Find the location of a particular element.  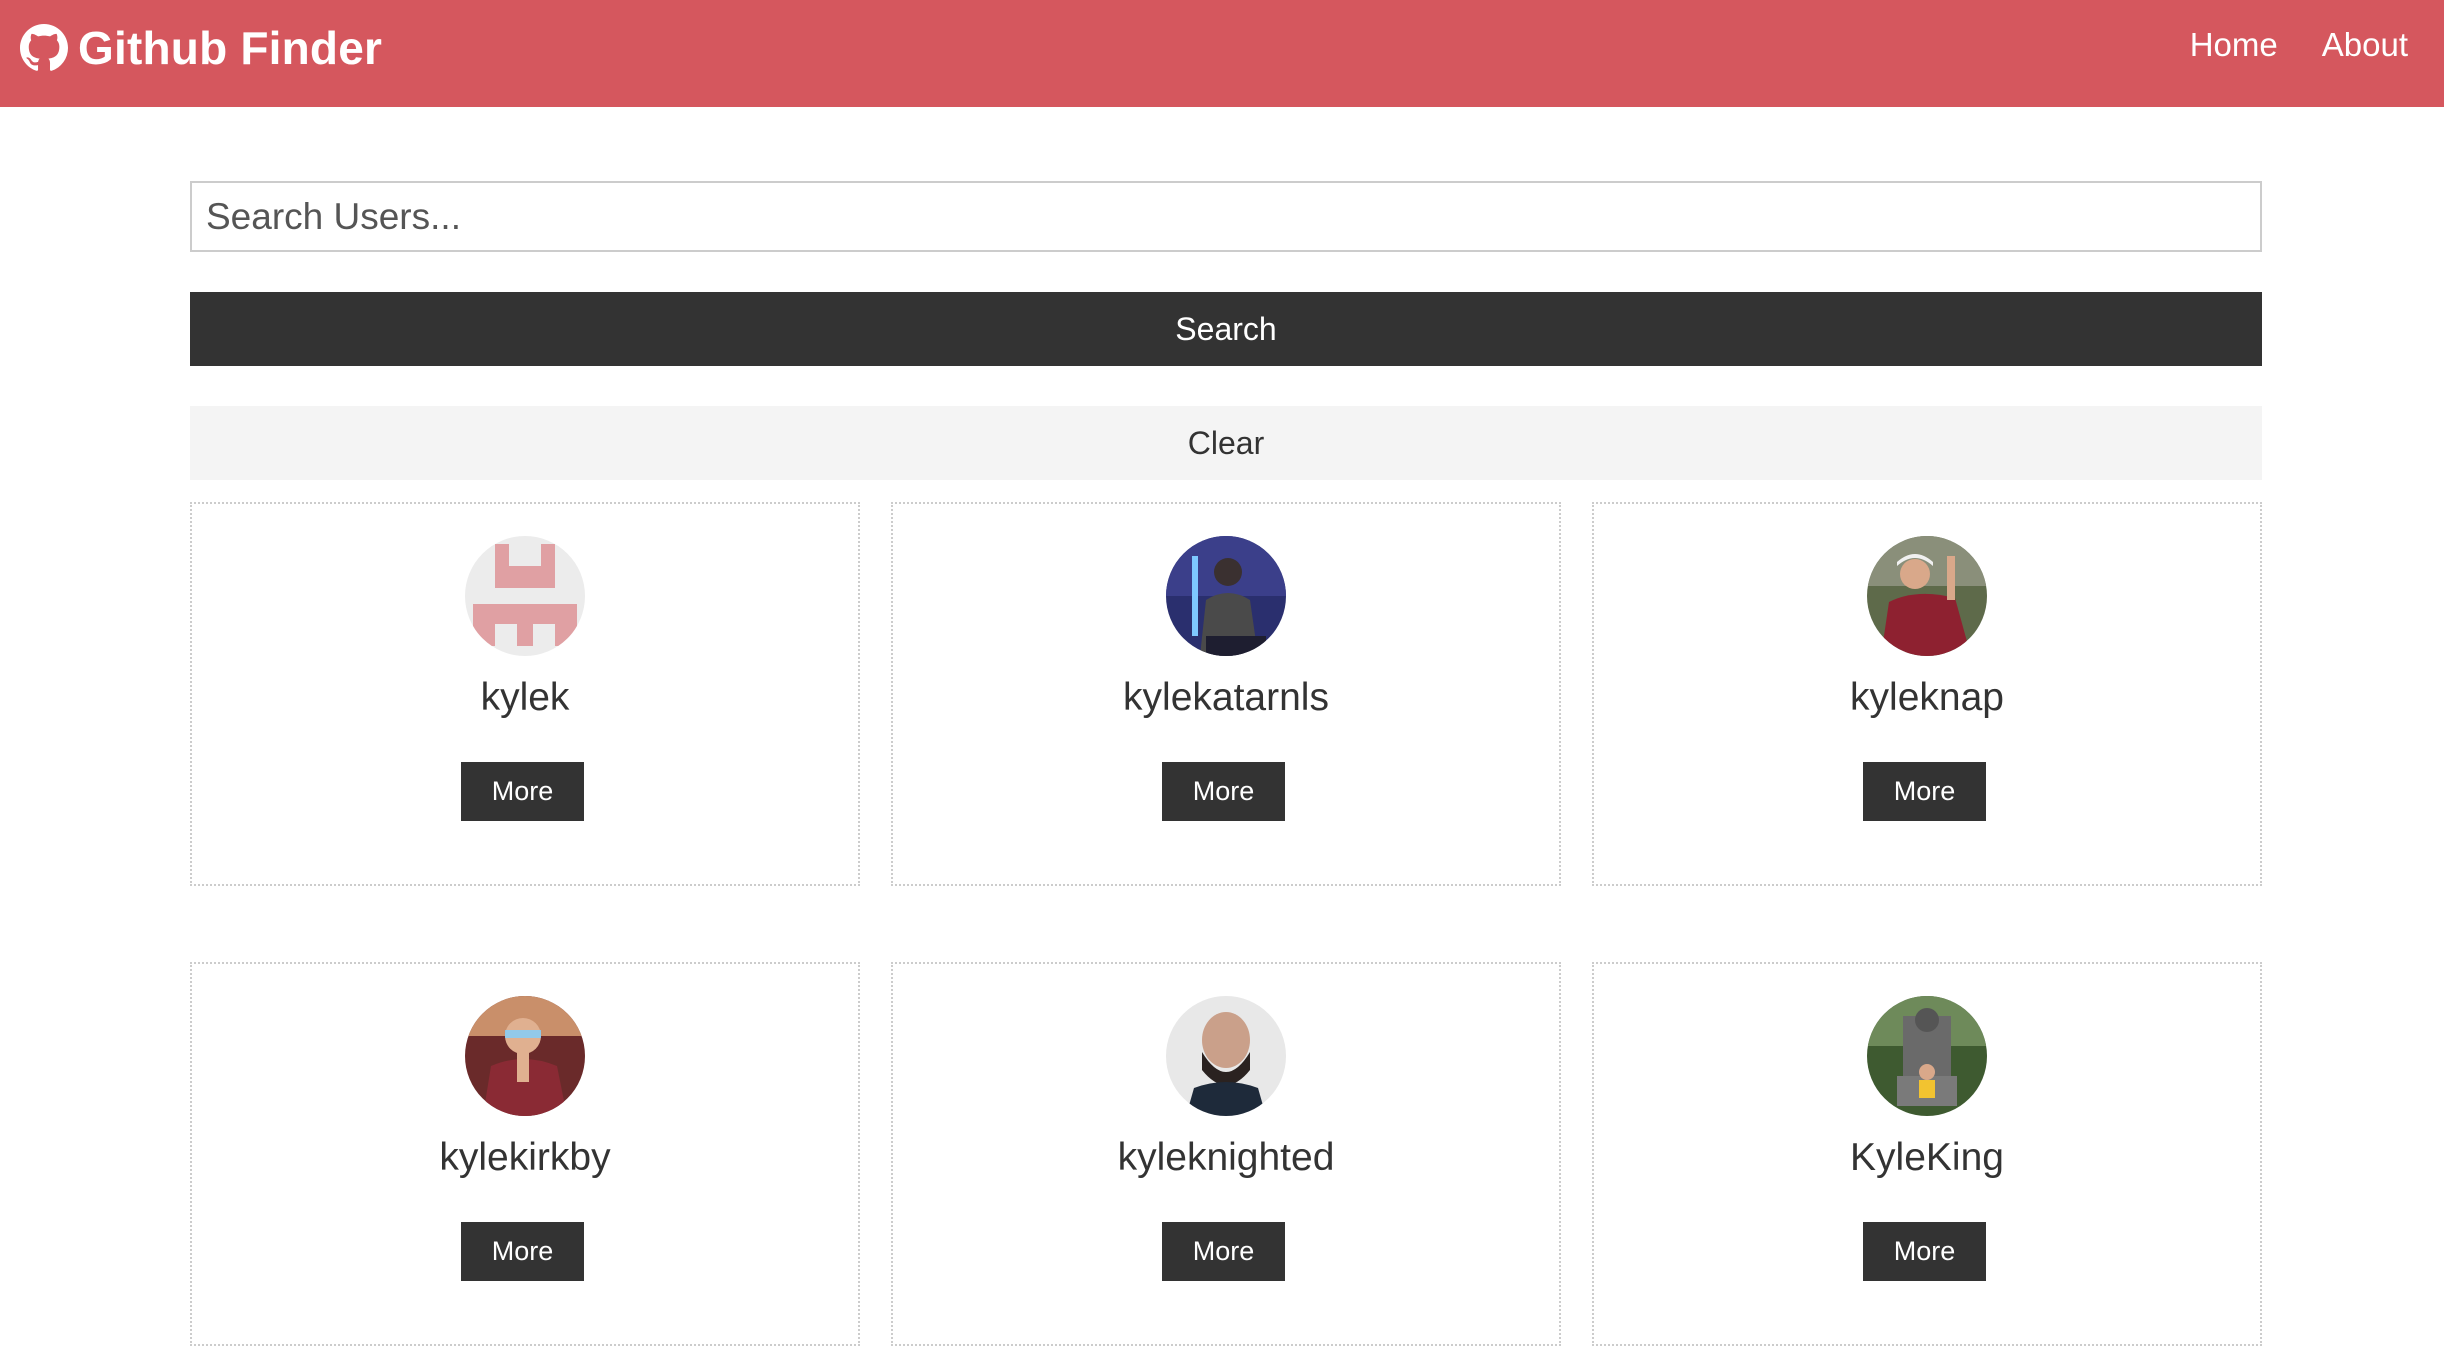

app-title: Github Finder is located at coordinates (230, 48).